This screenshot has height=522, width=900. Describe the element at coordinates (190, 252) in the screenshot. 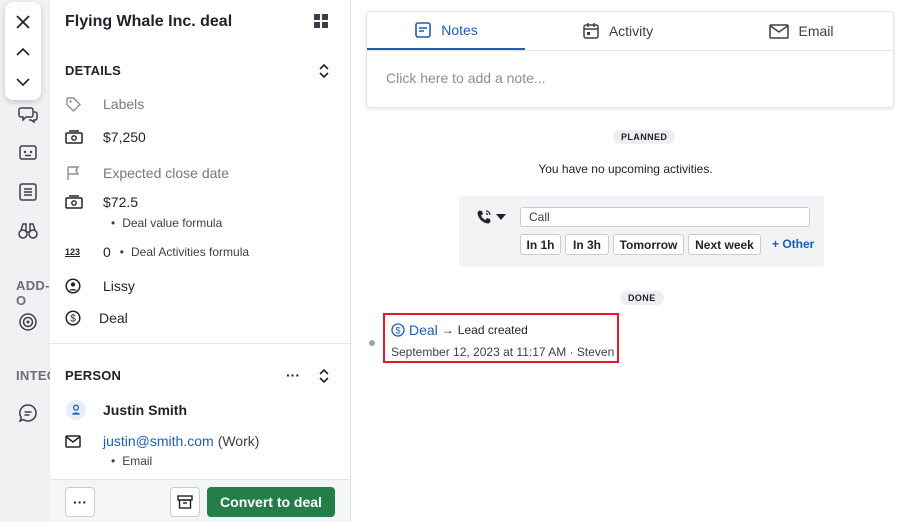

I see `activities-formula-label: Deal Activities formula` at that location.